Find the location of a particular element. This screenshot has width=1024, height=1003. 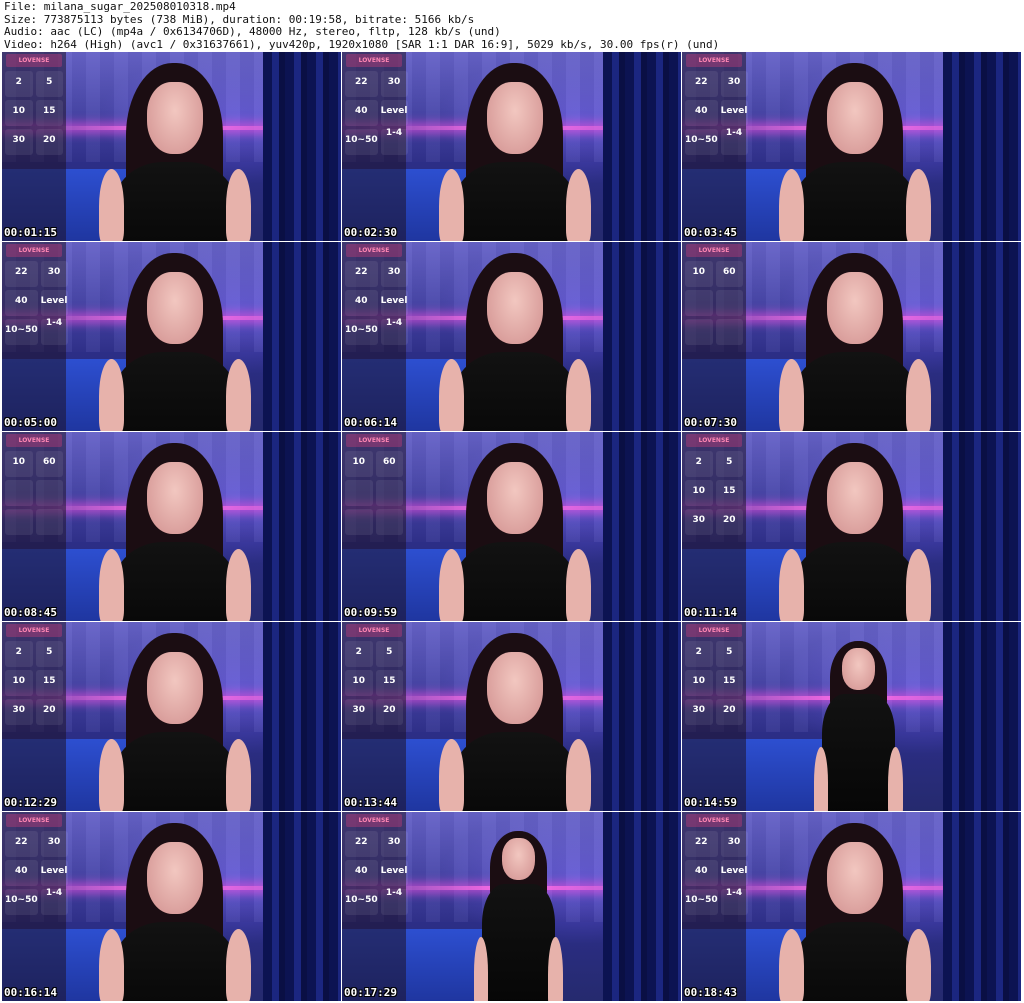

thumbnail-timestamp: 00:16:14 is located at coordinates (30, 992).